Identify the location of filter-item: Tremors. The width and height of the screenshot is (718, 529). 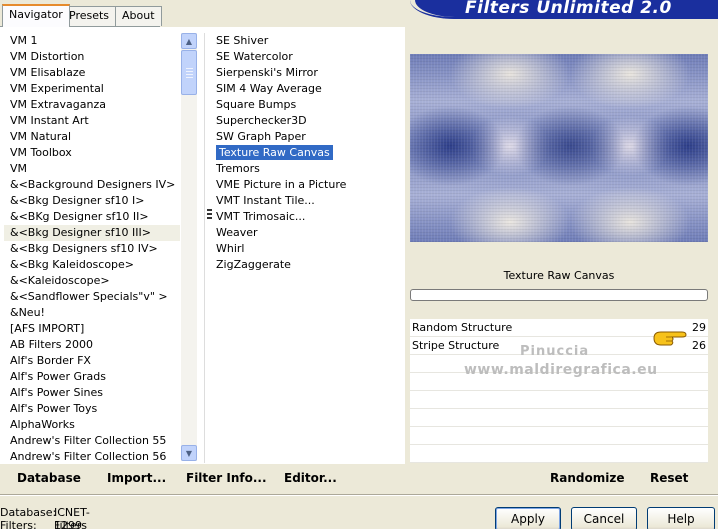
(307, 169).